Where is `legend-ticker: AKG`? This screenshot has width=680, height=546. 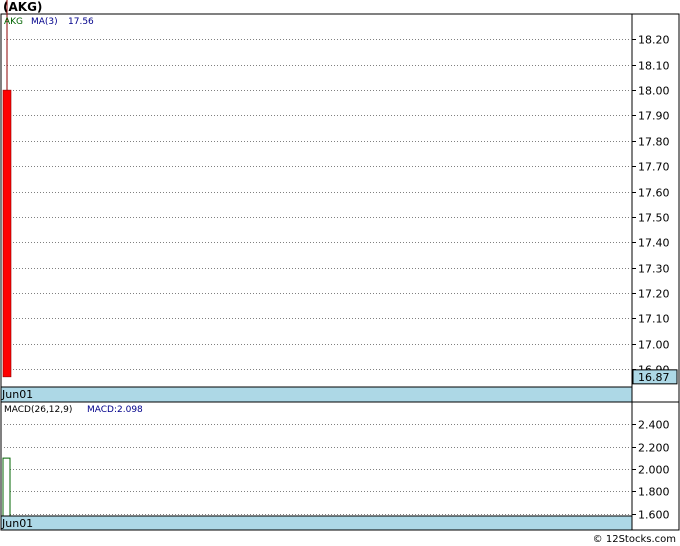
legend-ticker: AKG is located at coordinates (13, 22).